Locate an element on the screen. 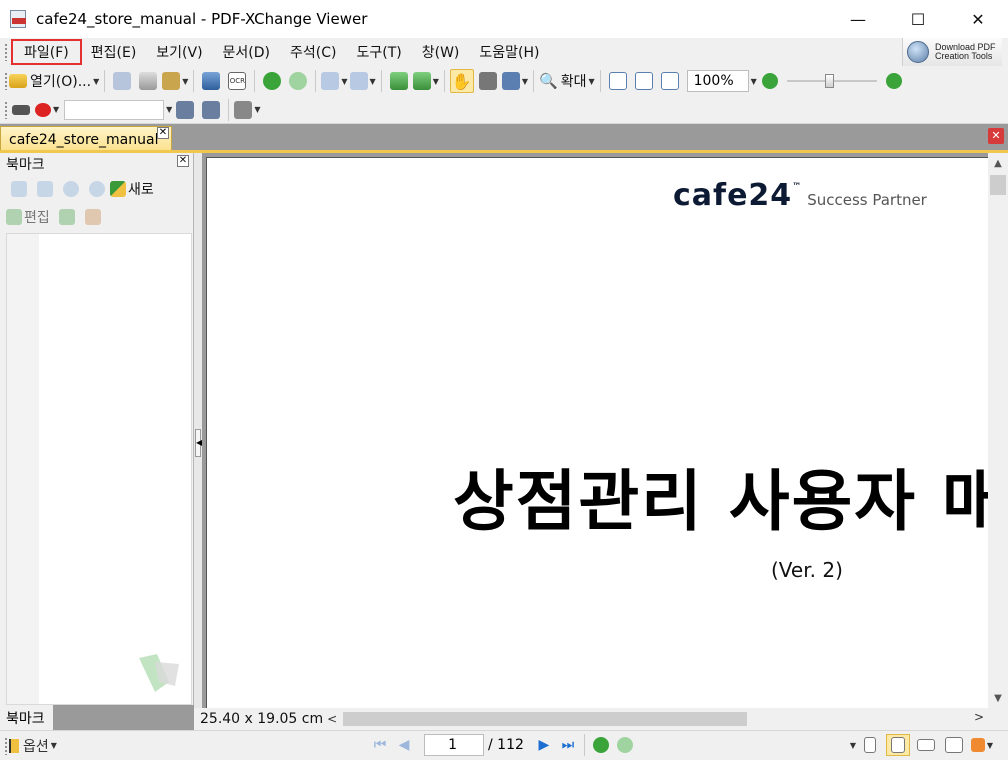  current-page-input: 1 is located at coordinates (454, 745).